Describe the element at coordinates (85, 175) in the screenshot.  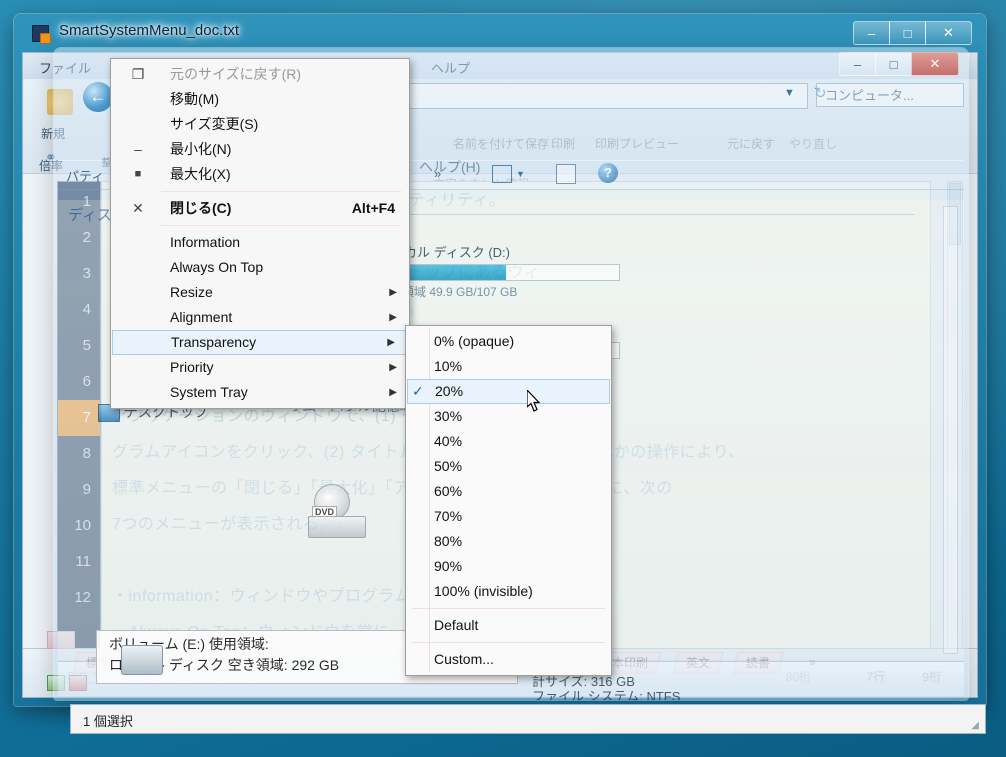
I see `toolbar-properties: パティ` at that location.